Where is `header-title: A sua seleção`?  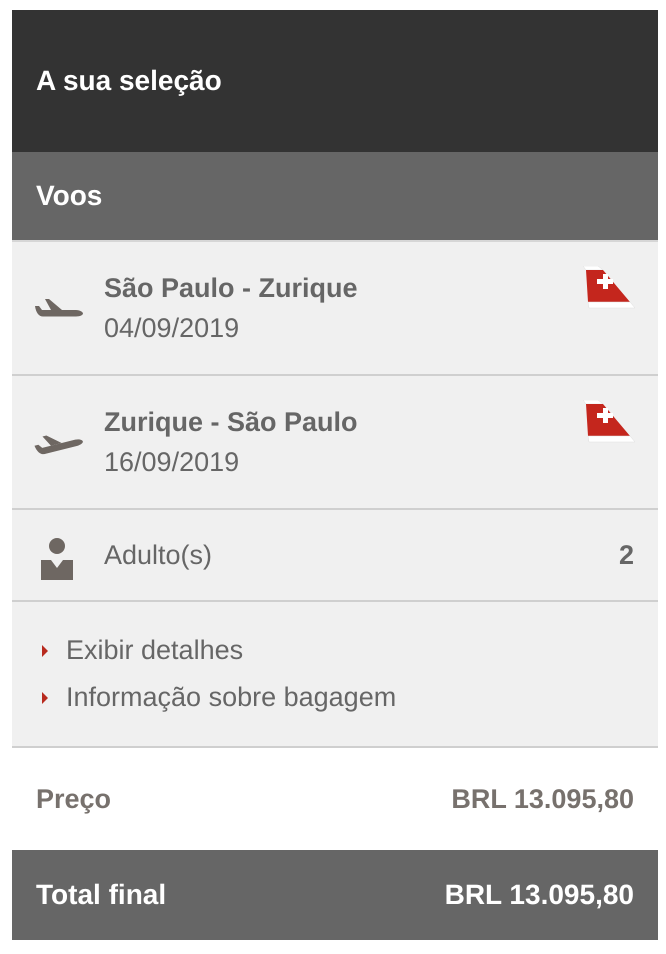 header-title: A sua seleção is located at coordinates (129, 81).